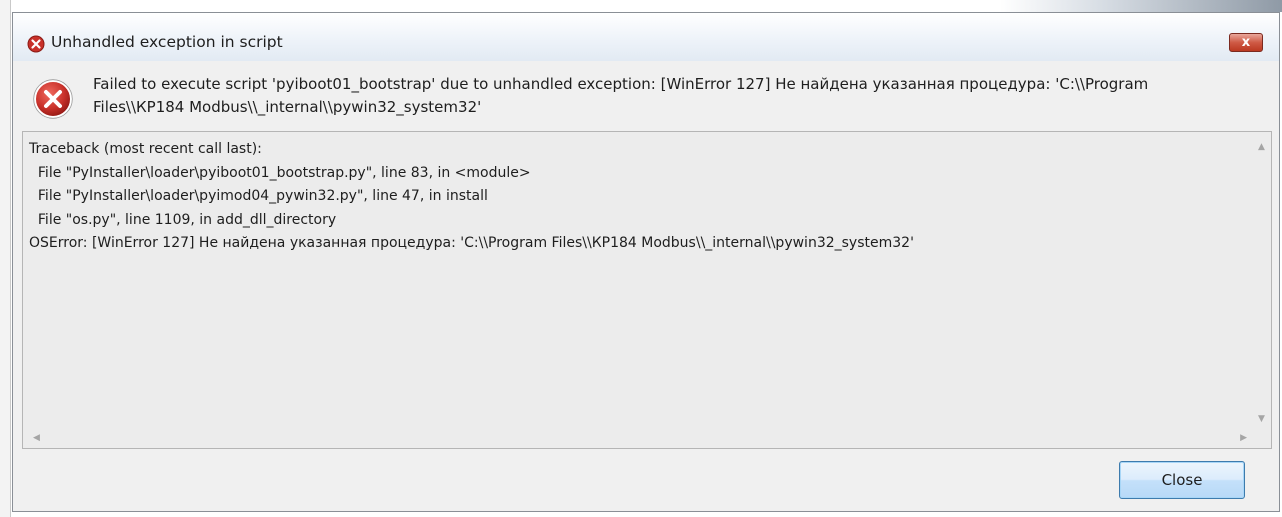 This screenshot has width=1282, height=517. Describe the element at coordinates (1261, 419) in the screenshot. I see `scroll-down-arrow-icon: ▼` at that location.